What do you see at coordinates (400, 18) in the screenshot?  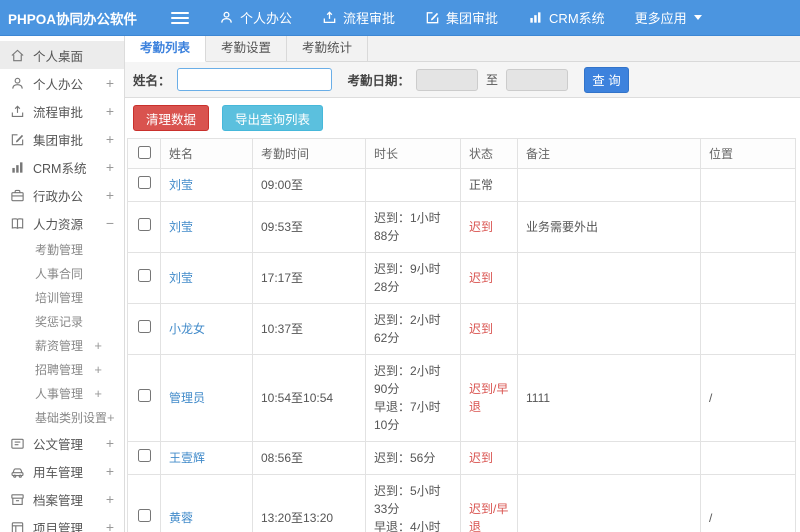 I see `top-bar: PHPOA协同办公软件 个人办公 流程审批 集团审批 CRM系统 更多应用` at bounding box center [400, 18].